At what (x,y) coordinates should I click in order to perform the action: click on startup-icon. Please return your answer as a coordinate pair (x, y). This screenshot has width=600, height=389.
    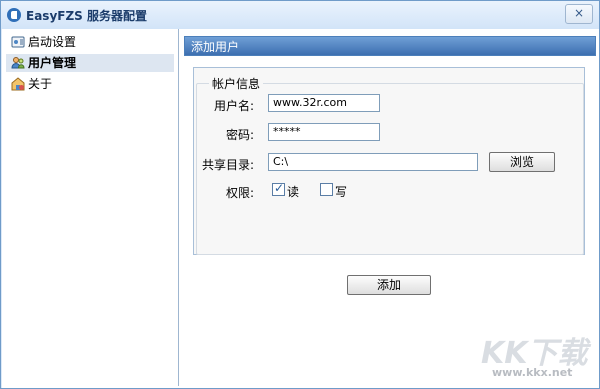
    Looking at the image, I should click on (18, 42).